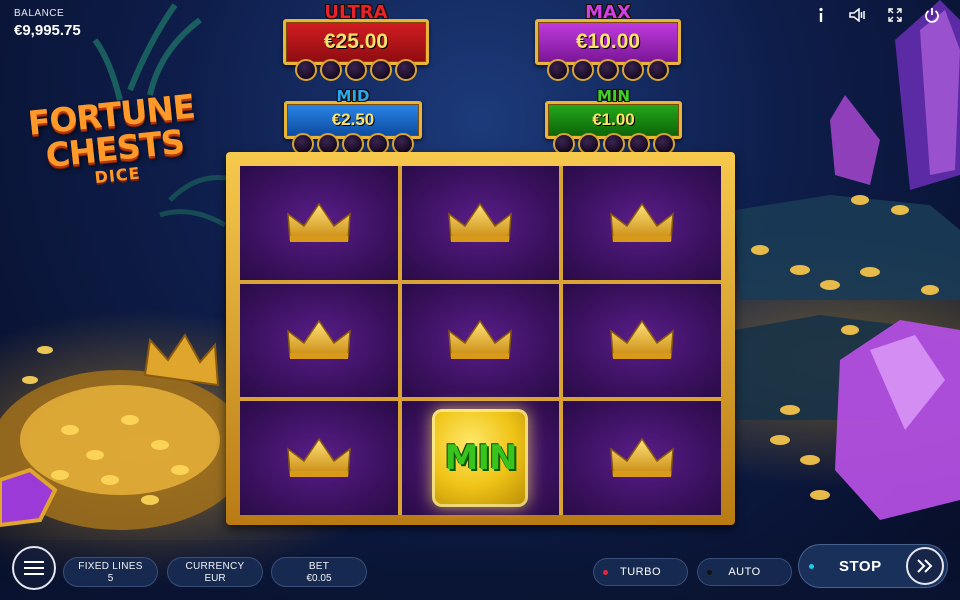  I want to click on sound-icon, so click(857, 15).